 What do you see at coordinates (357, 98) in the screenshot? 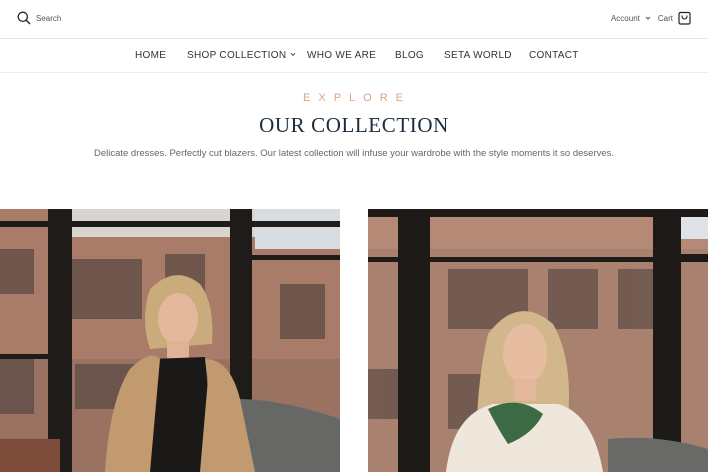
I see `section-eyebrow: EXPLORE` at bounding box center [357, 98].